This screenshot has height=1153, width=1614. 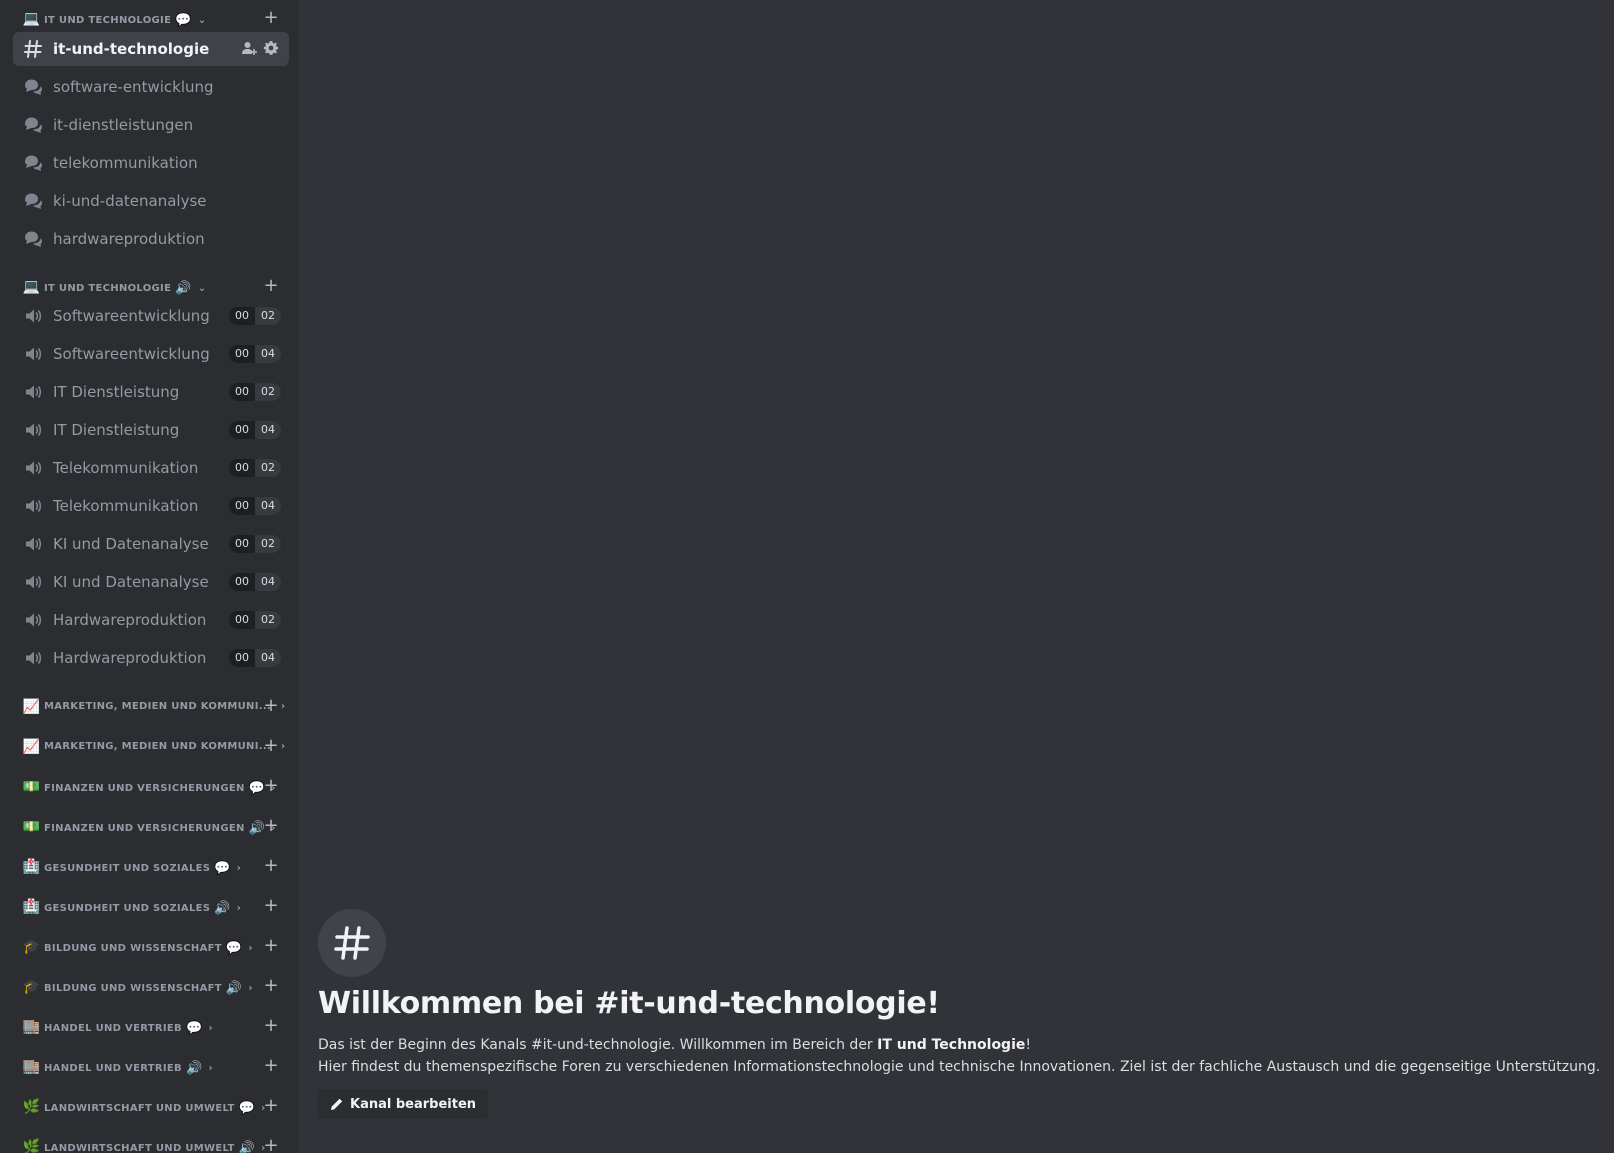 What do you see at coordinates (31, 786) in the screenshot?
I see `category-emoji-icon: 💵` at bounding box center [31, 786].